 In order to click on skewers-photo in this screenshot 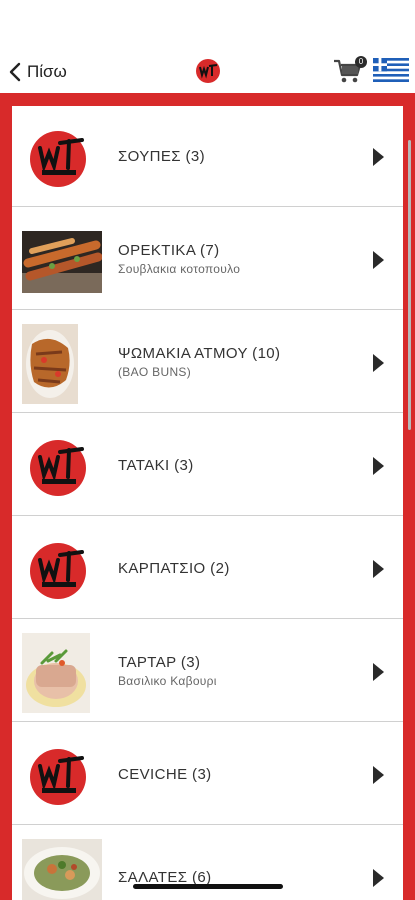, I will do `click(62, 261)`.